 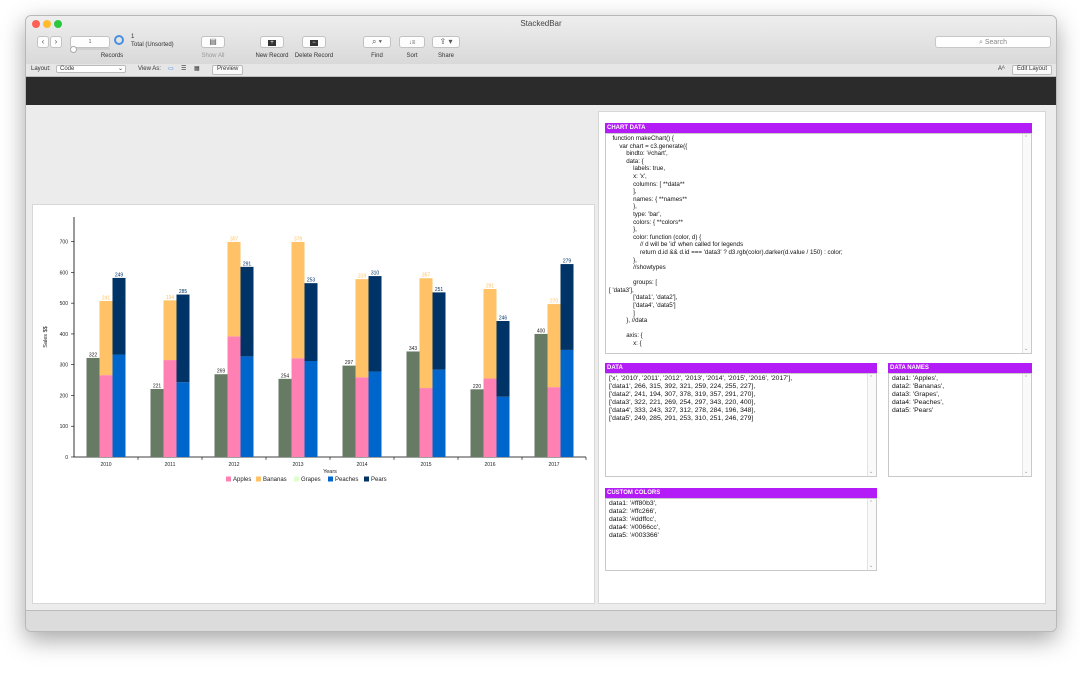 What do you see at coordinates (567, 262) in the screenshot?
I see `data-label-pears: 279` at bounding box center [567, 262].